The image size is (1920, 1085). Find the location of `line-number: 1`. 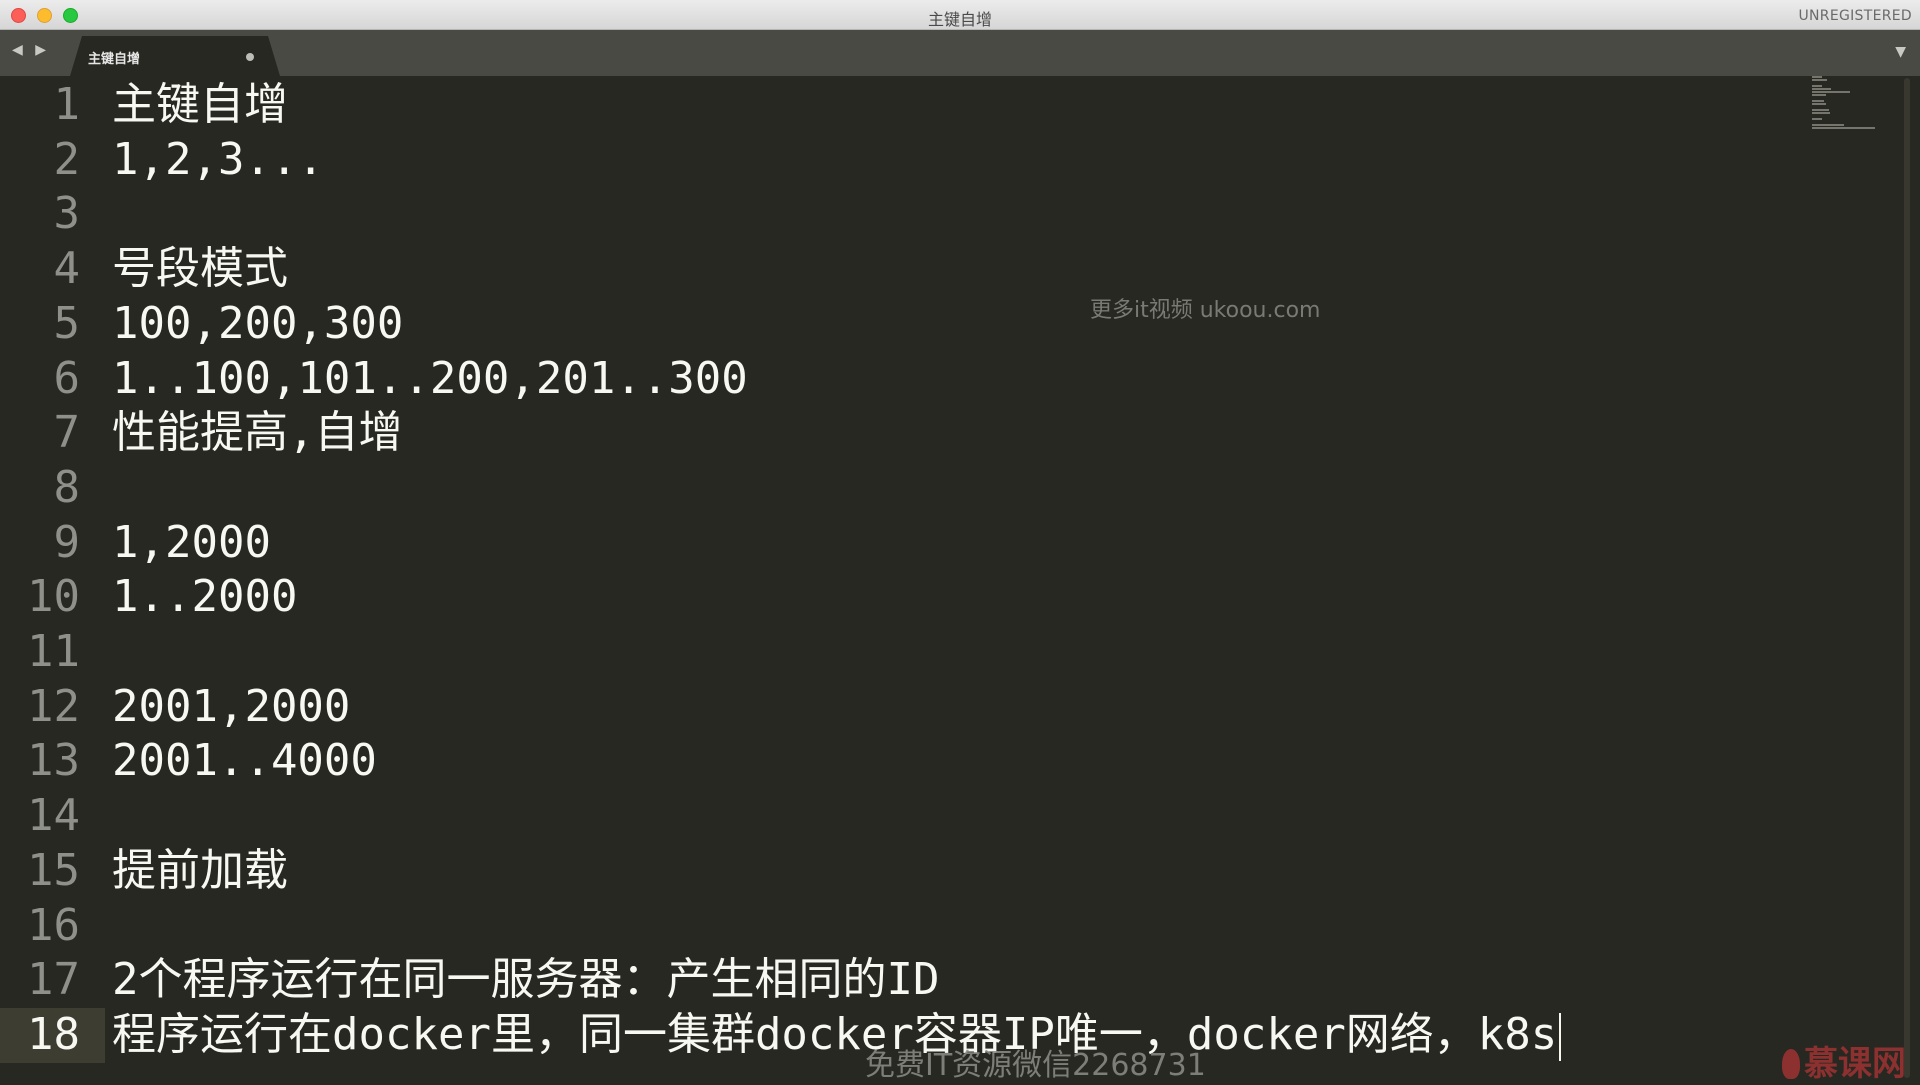

line-number: 1 is located at coordinates (67, 104).